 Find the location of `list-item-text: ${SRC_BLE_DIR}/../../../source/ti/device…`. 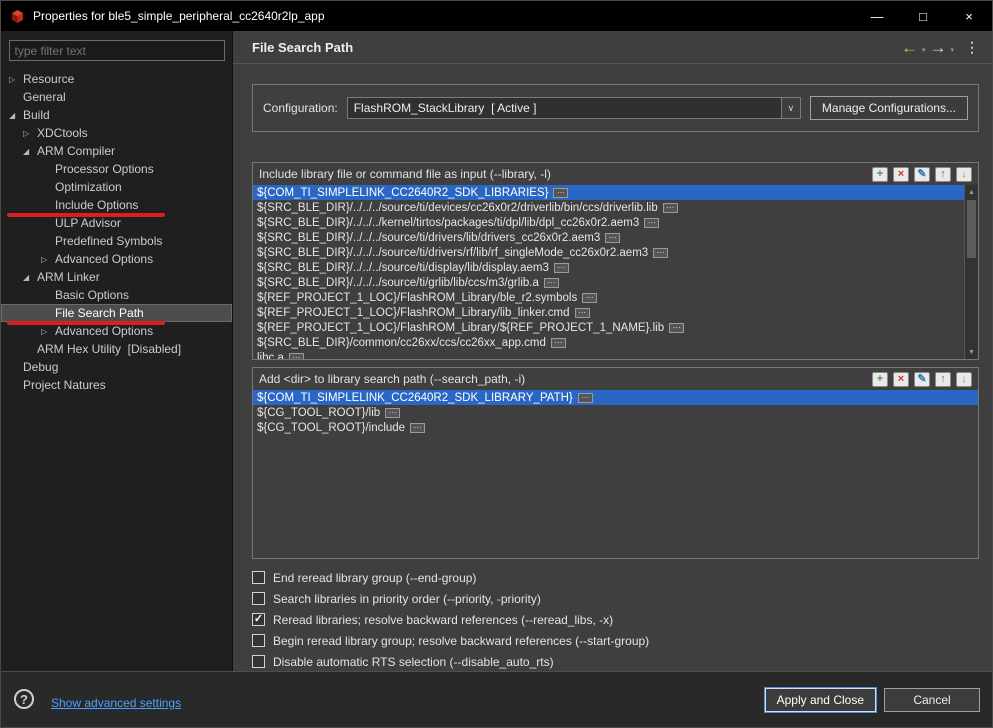

list-item-text: ${SRC_BLE_DIR}/../../../source/ti/device… is located at coordinates (457, 207).